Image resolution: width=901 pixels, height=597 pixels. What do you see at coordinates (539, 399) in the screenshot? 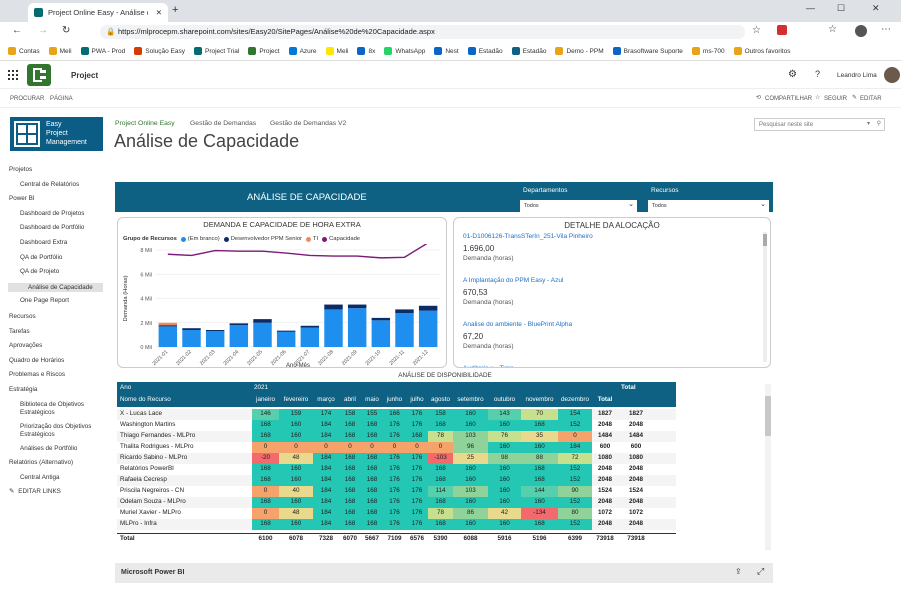
I see `header-month: novembro` at bounding box center [539, 399].